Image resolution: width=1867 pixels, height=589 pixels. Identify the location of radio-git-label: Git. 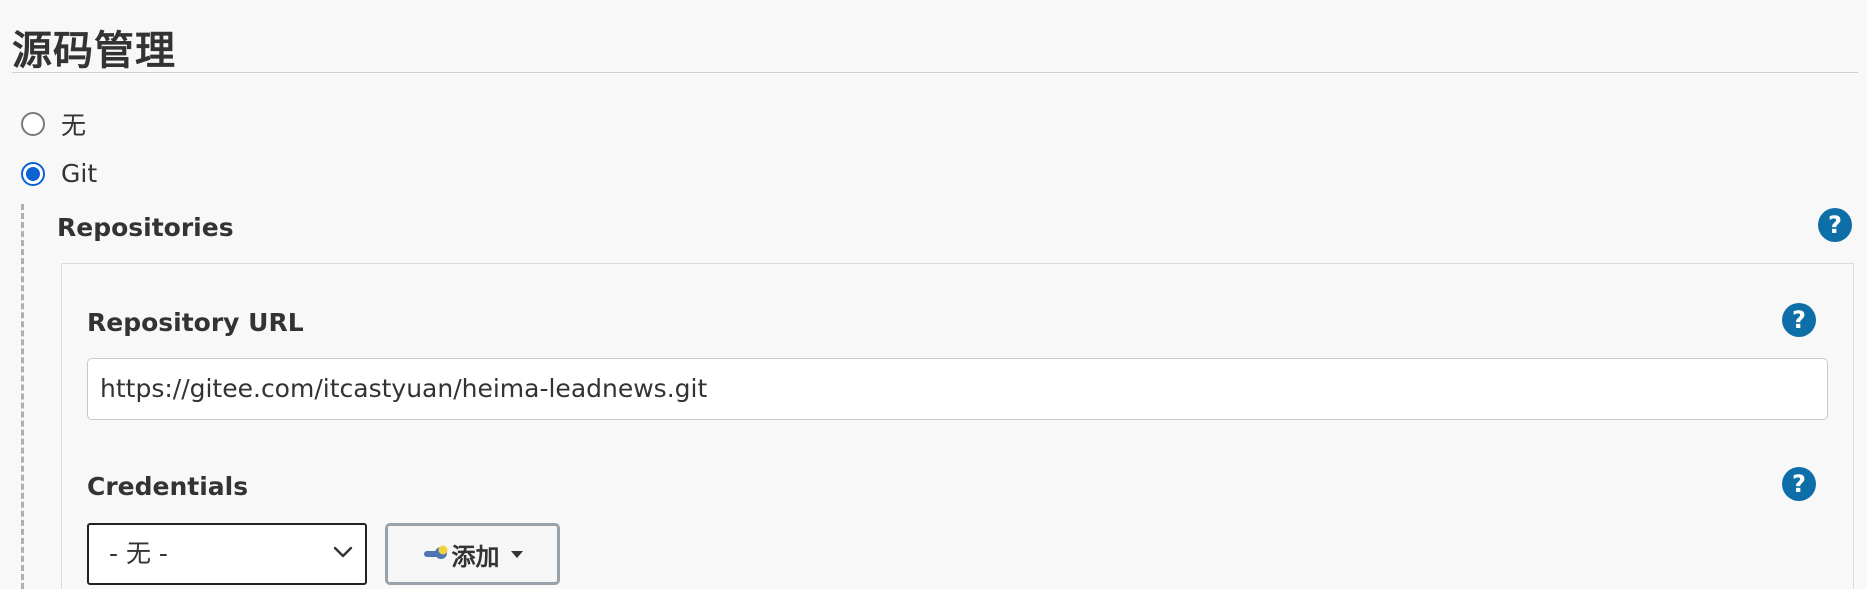
(79, 173).